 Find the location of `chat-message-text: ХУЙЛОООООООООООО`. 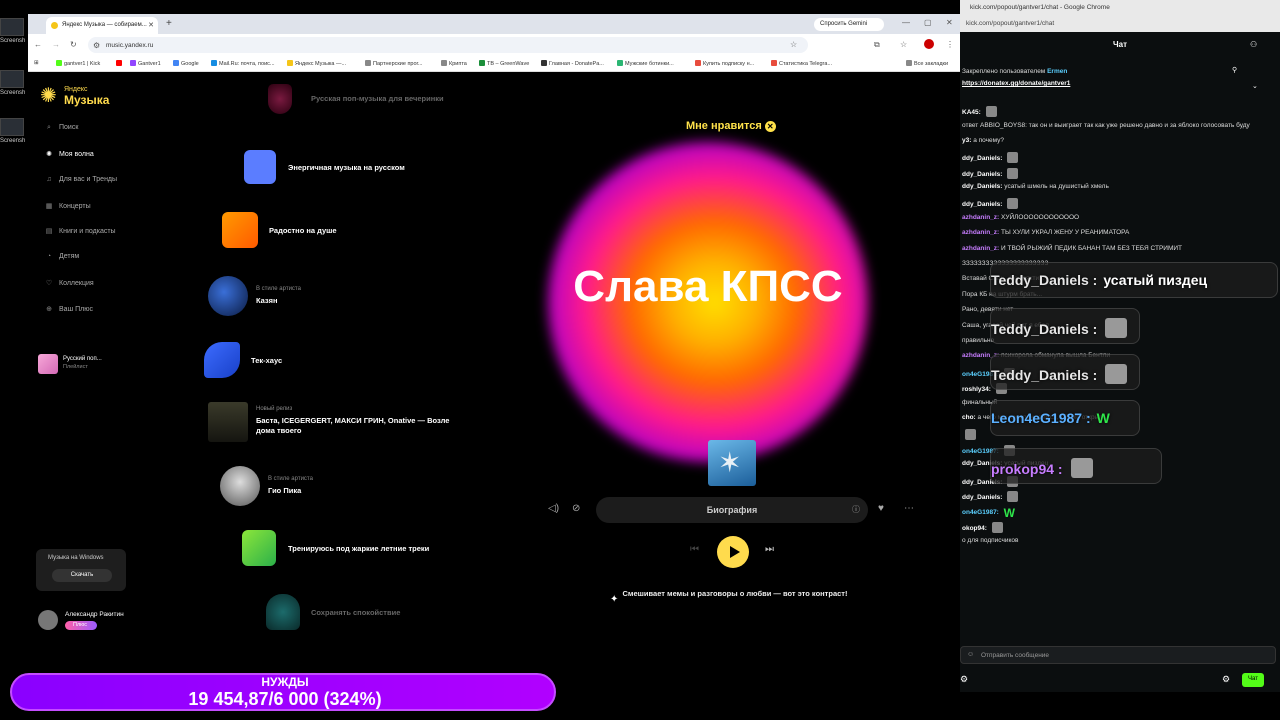

chat-message-text: ХУЙЛОООООООООООО is located at coordinates (1040, 217).